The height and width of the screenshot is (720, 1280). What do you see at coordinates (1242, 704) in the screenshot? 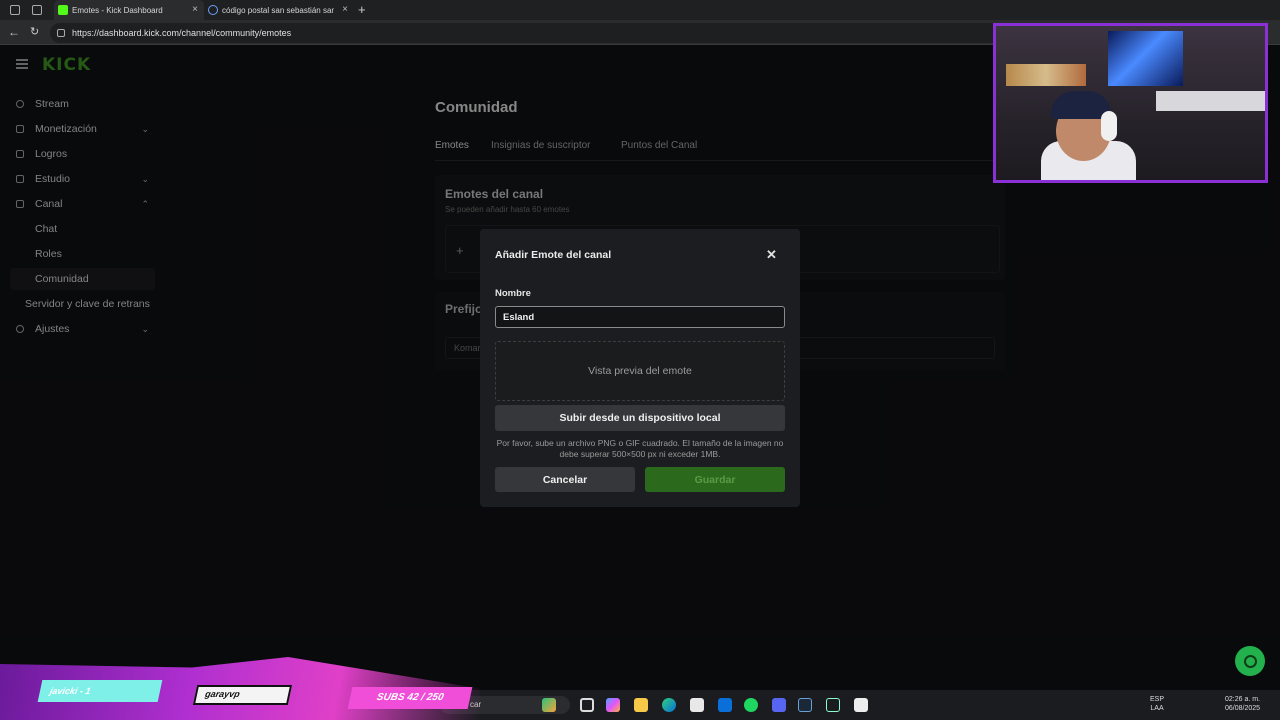
I see `system-clock: 02:26 a. m. 06/08/2025` at bounding box center [1242, 704].